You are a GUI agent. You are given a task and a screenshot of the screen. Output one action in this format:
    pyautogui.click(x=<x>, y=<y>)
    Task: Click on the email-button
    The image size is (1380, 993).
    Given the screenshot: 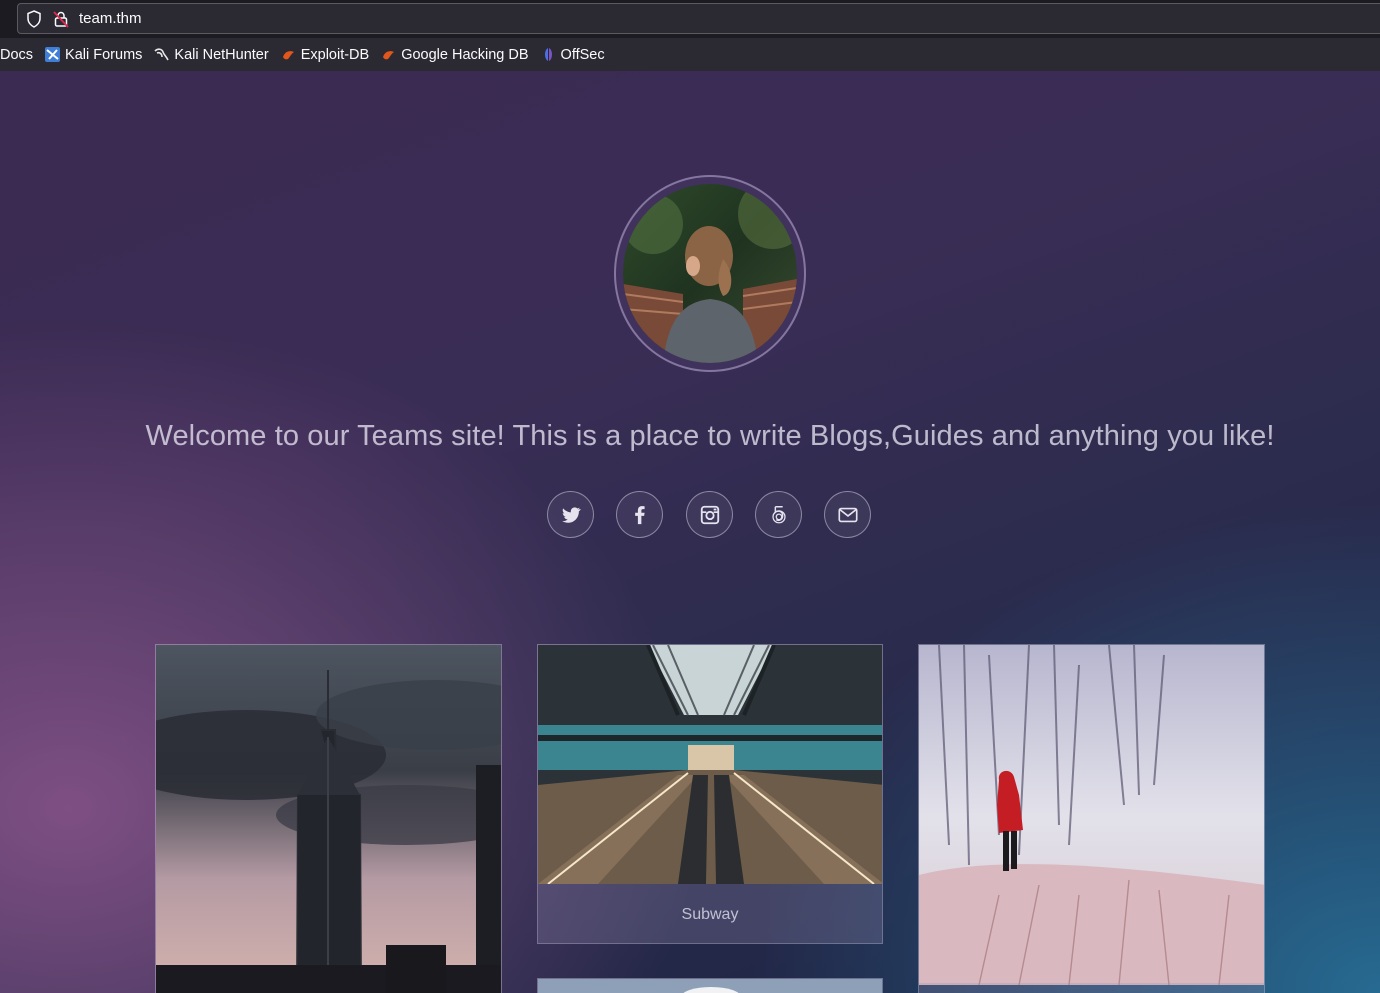 What is the action you would take?
    pyautogui.click(x=847, y=514)
    